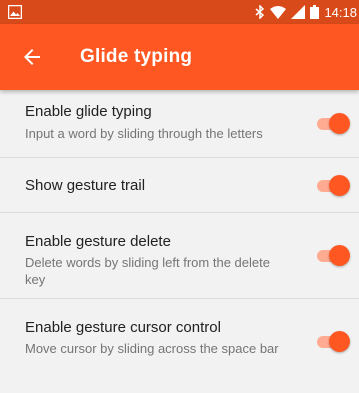 Image resolution: width=359 pixels, height=393 pixels. Describe the element at coordinates (179, 12) in the screenshot. I see `status-bar: 14:18` at that location.